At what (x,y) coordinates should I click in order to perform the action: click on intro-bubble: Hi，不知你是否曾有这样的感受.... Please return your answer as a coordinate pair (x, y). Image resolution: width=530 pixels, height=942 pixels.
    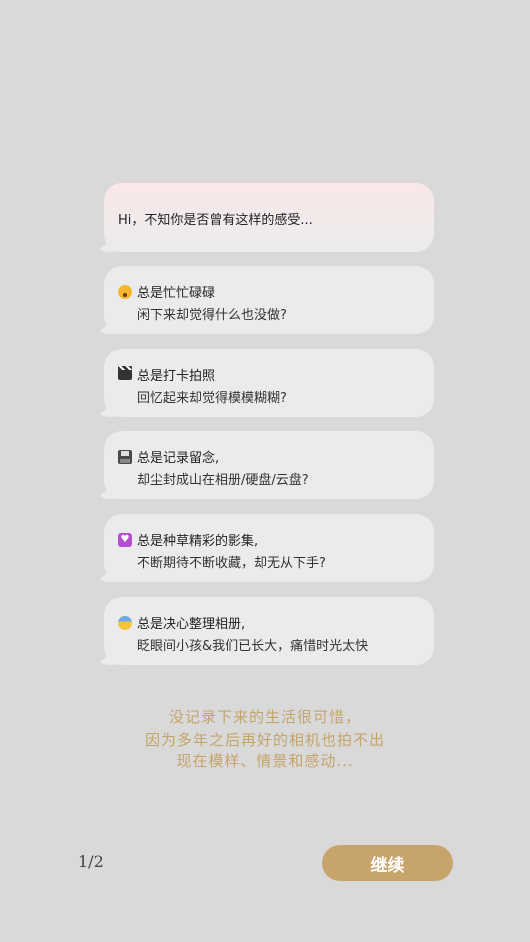
    Looking at the image, I should click on (269, 217).